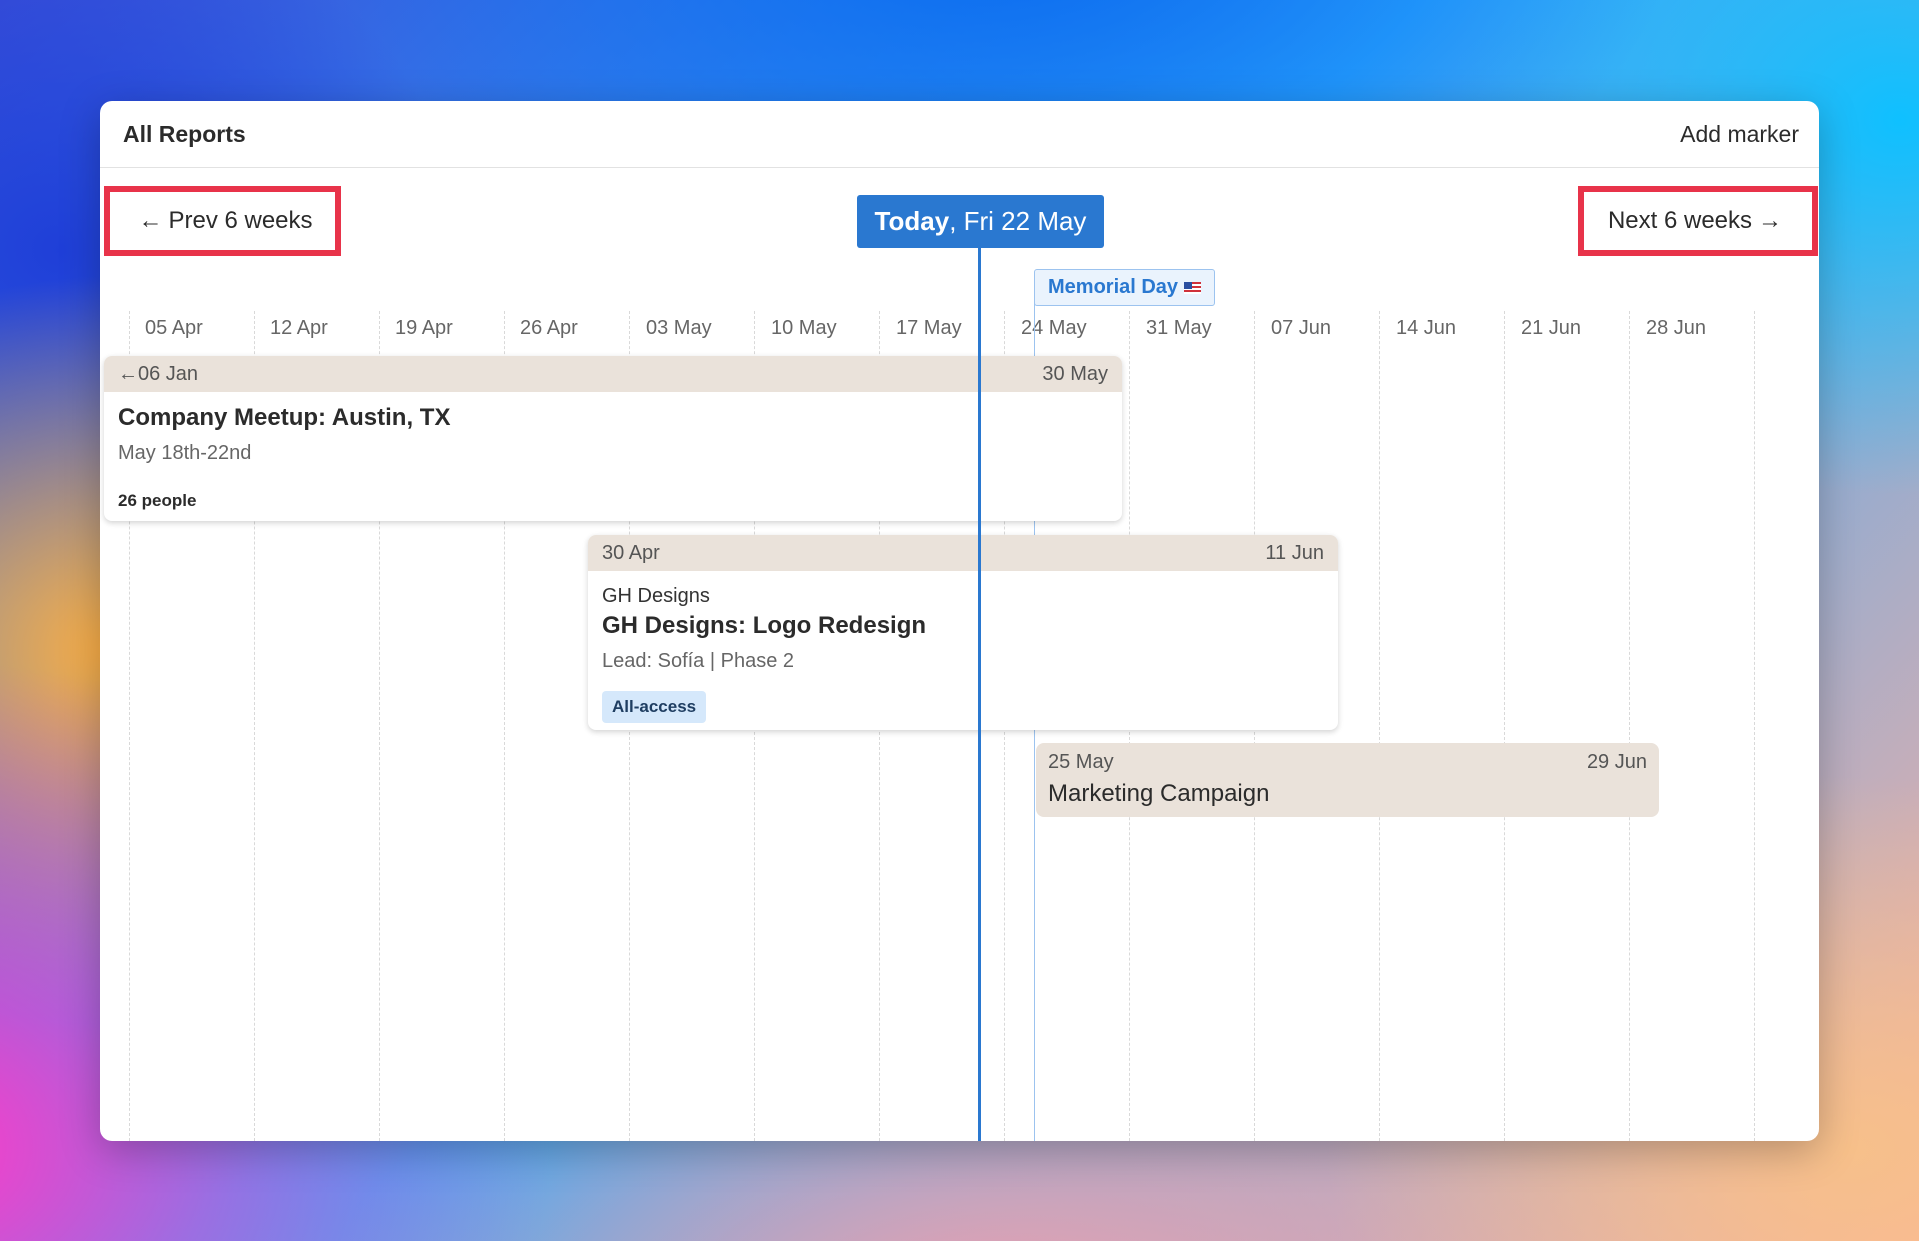  I want to click on column-label: 05 Apr, so click(174, 328).